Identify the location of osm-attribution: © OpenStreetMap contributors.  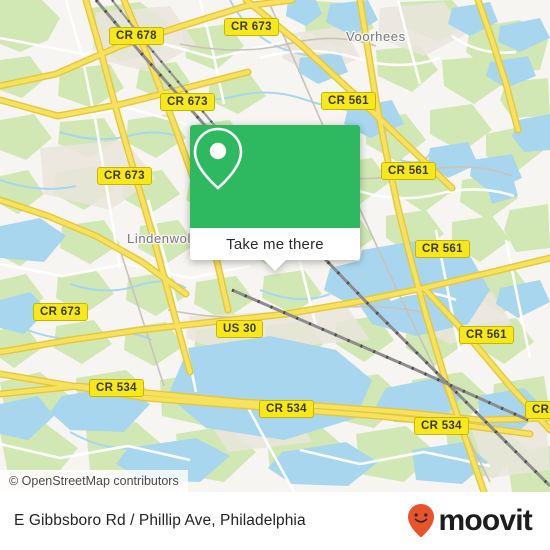
(94, 481).